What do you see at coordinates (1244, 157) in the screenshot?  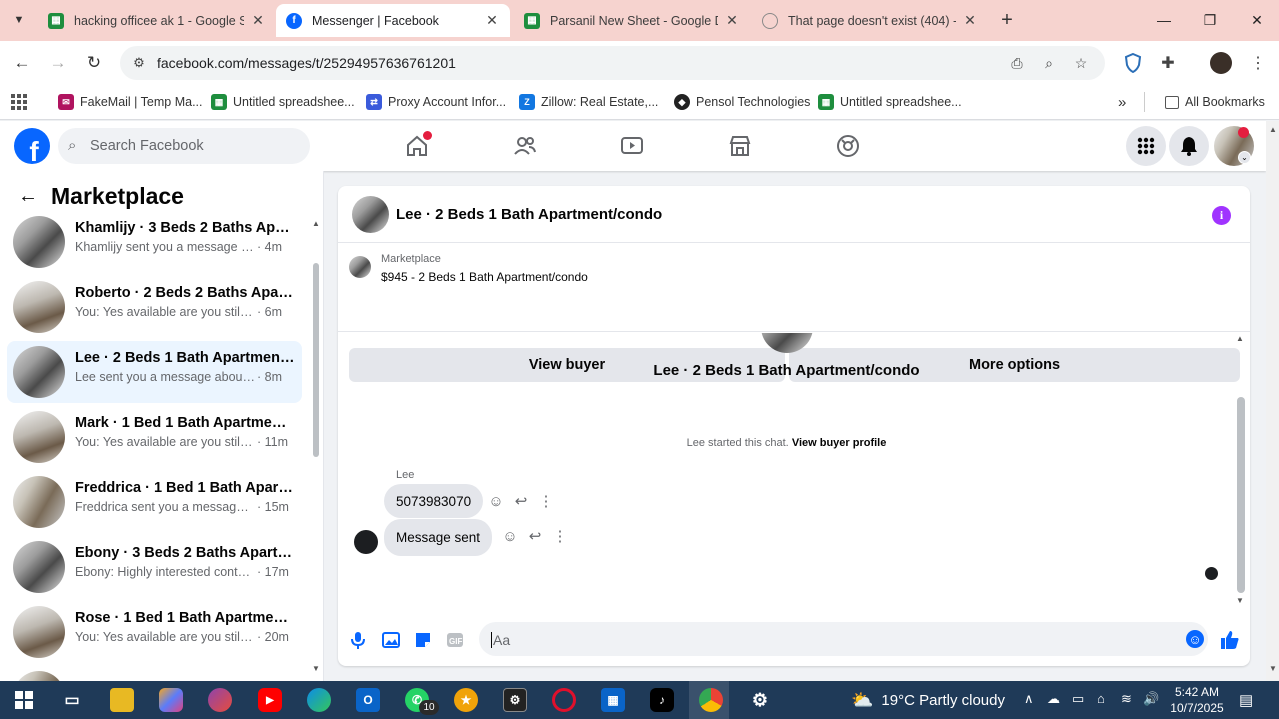 I see `chevron-down-icon: ⌄` at bounding box center [1244, 157].